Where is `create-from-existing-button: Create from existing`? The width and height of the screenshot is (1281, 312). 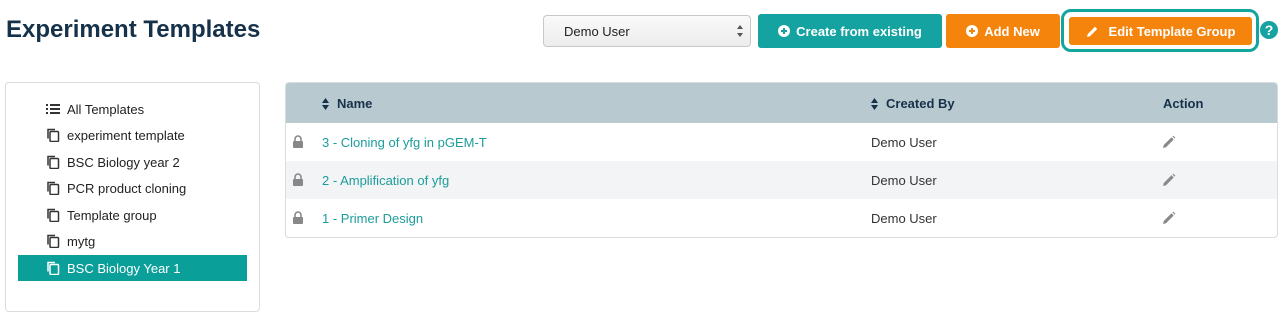 create-from-existing-button: Create from existing is located at coordinates (850, 31).